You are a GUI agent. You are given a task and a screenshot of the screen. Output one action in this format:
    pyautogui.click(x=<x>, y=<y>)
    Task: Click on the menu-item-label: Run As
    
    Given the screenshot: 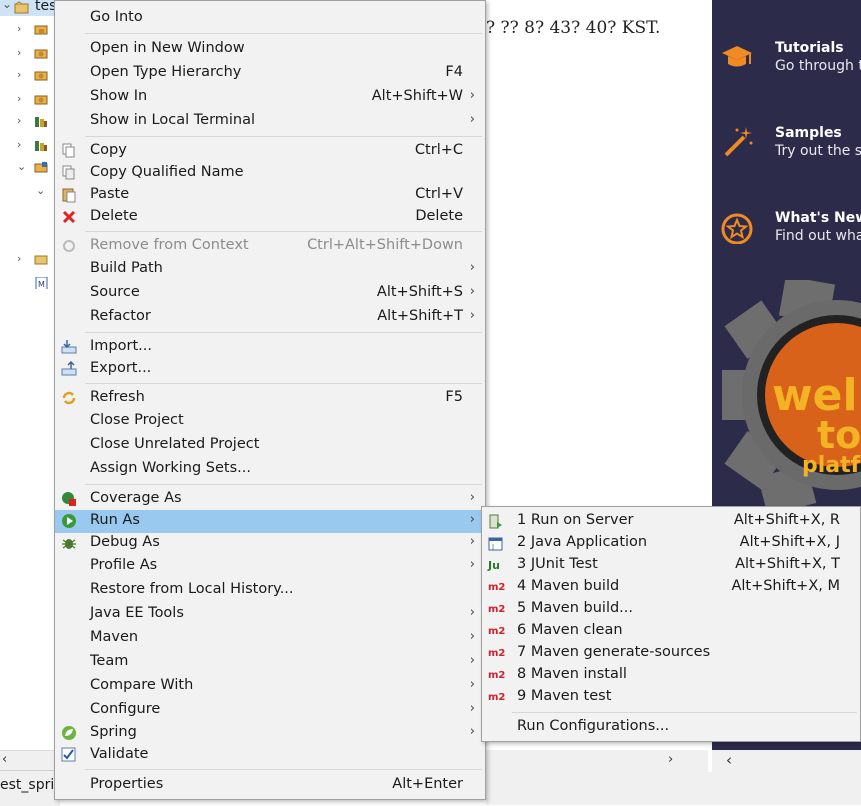 What is the action you would take?
    pyautogui.click(x=115, y=520)
    